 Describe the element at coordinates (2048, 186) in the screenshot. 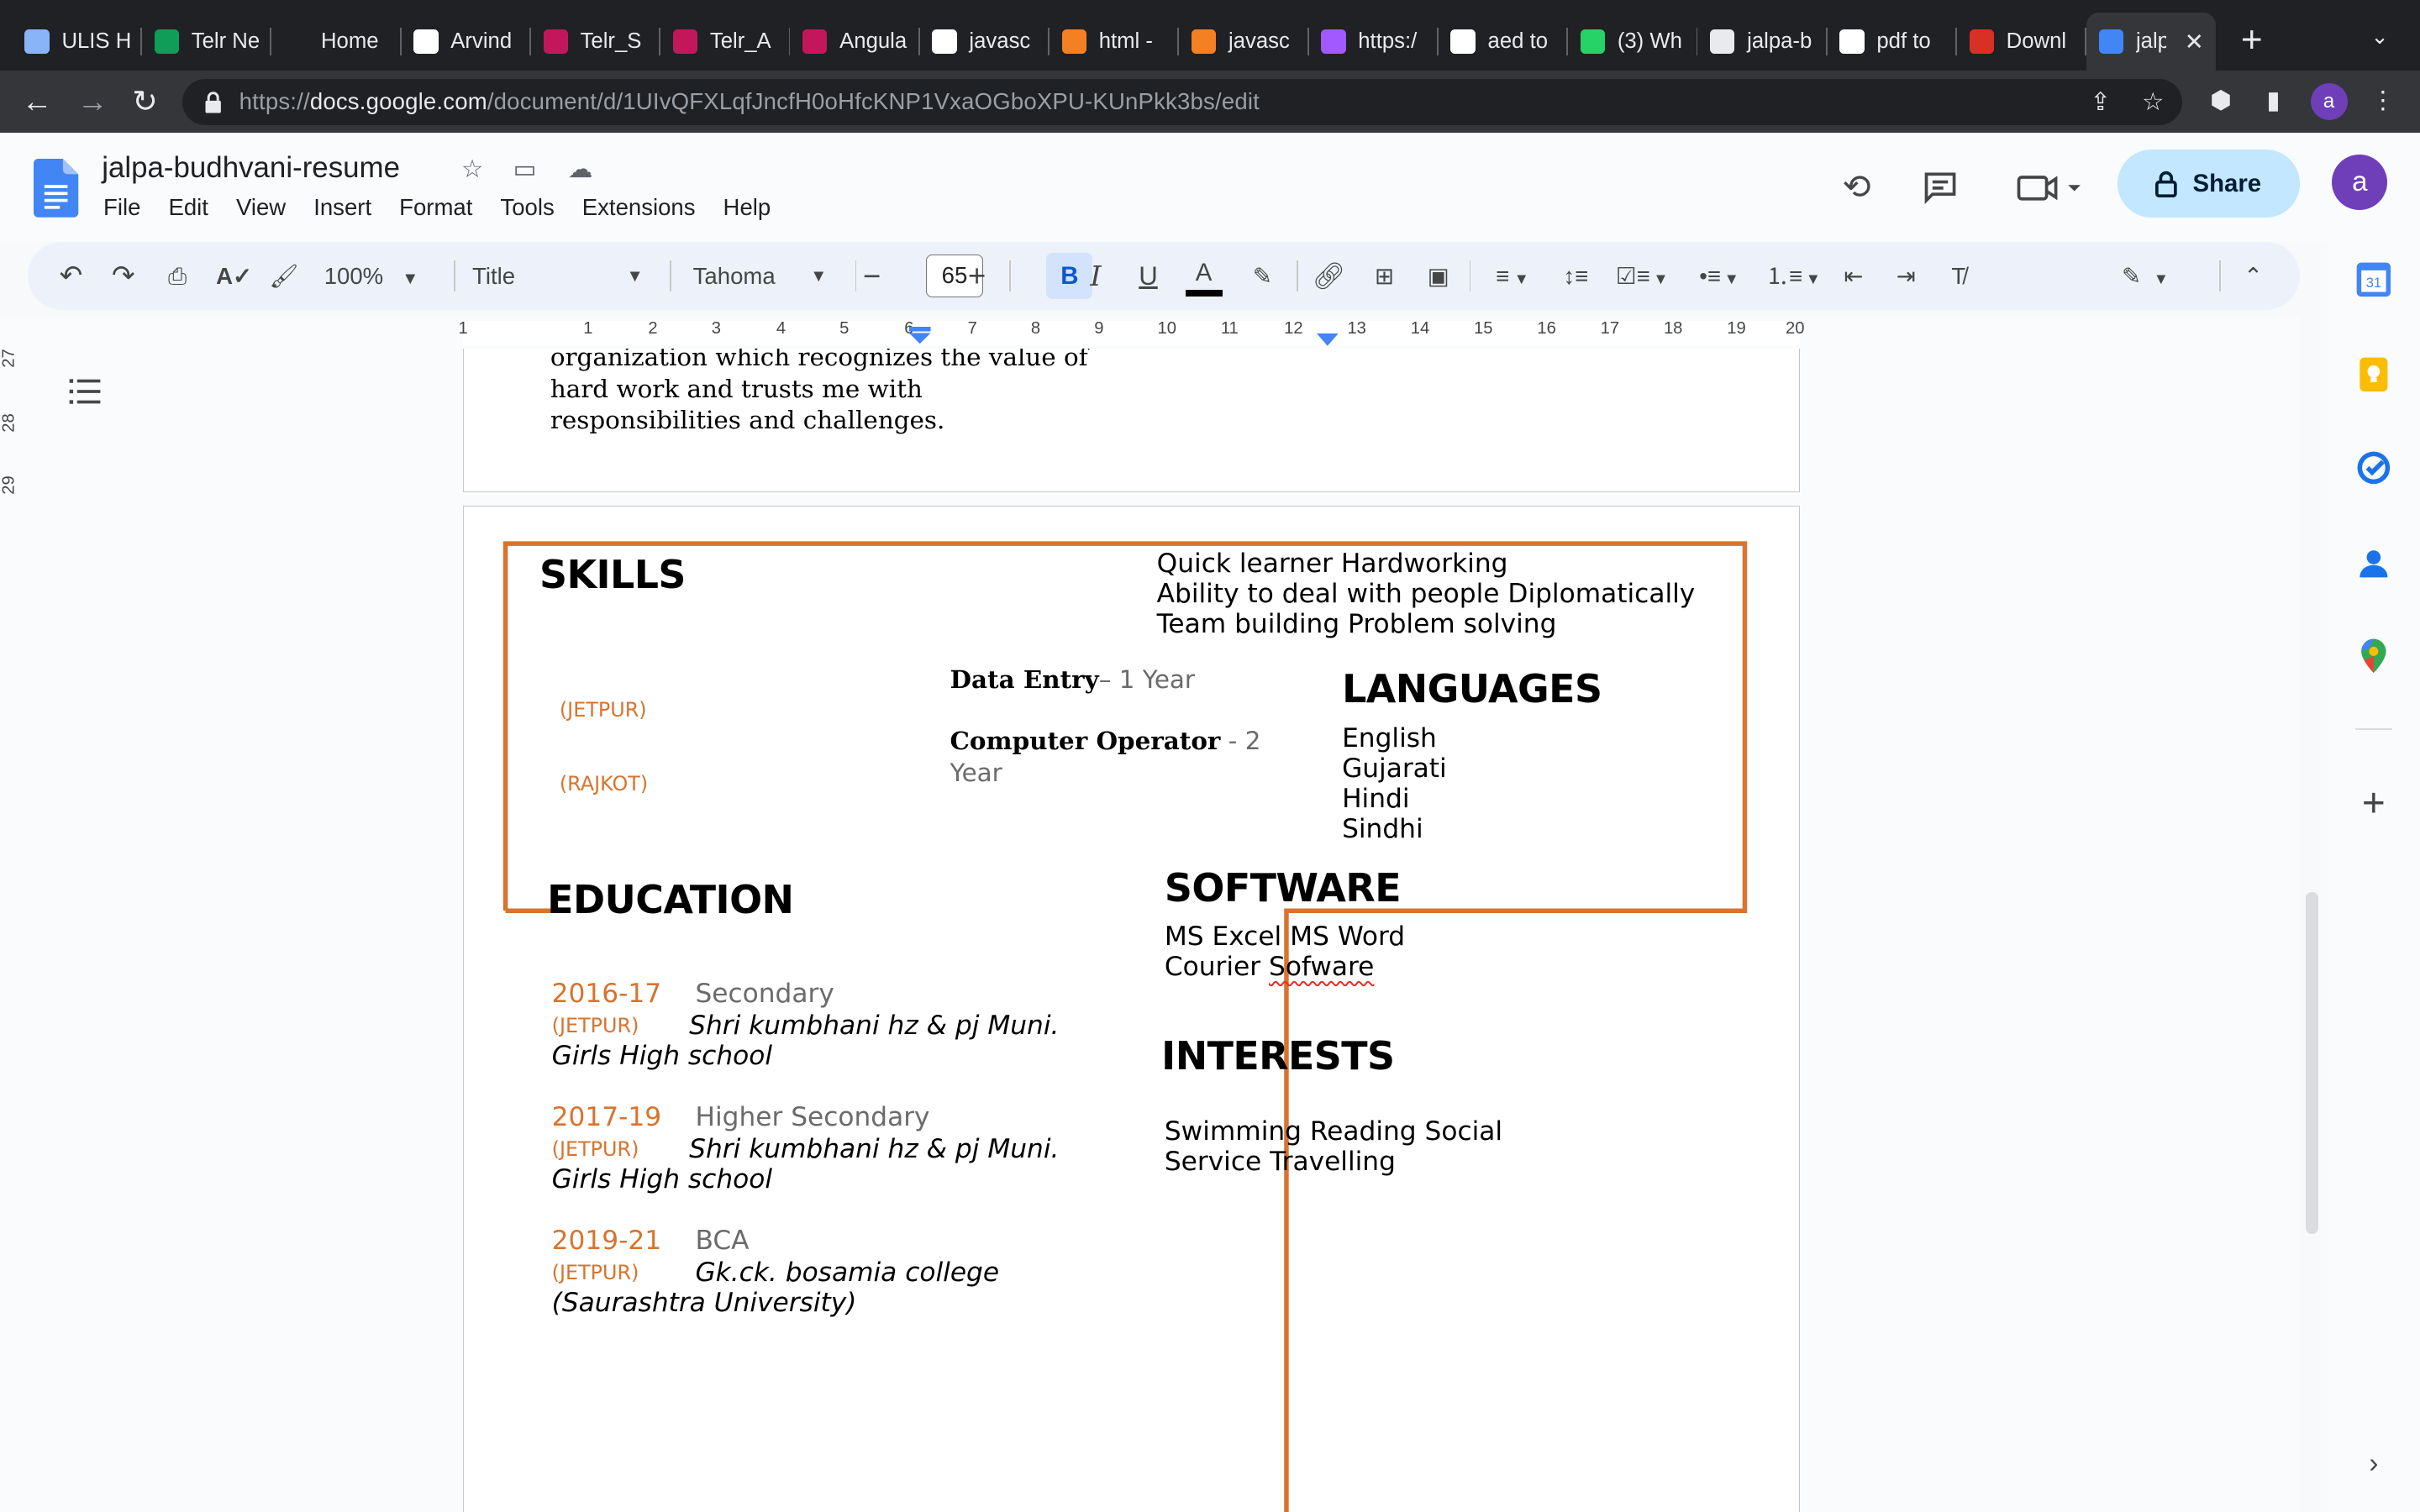

I see `meet-icon` at that location.